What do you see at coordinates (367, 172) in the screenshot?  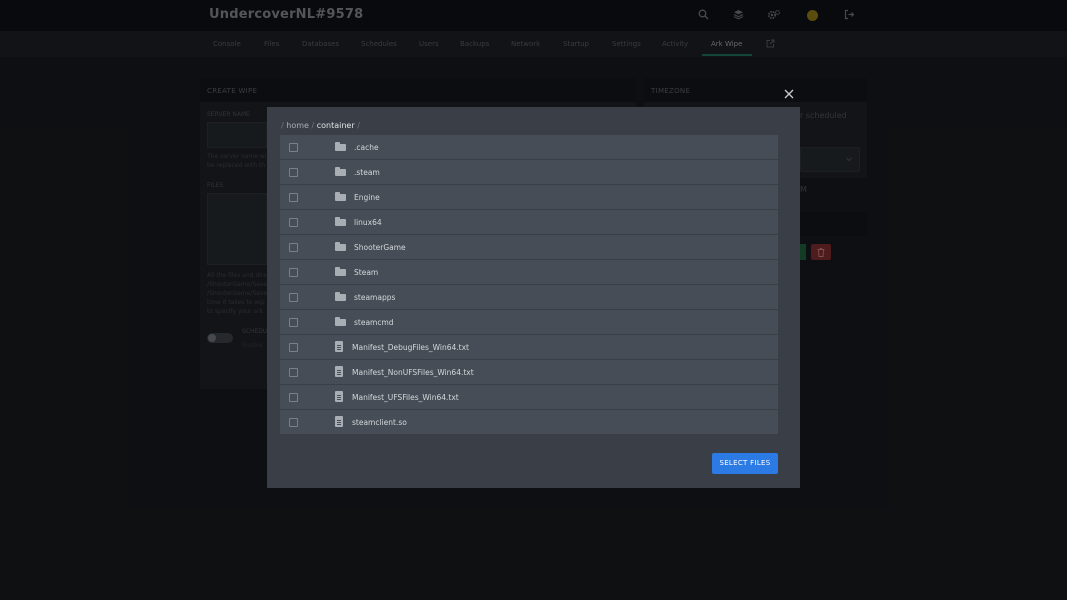 I see `file-name: .steam` at bounding box center [367, 172].